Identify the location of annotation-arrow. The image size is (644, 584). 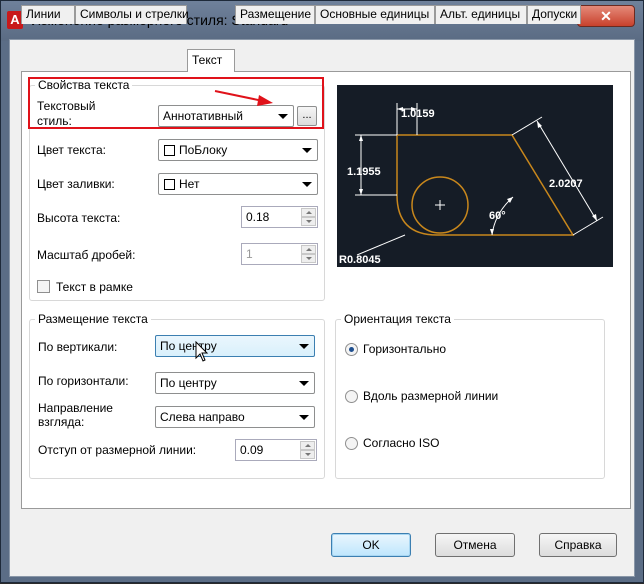
(243, 98).